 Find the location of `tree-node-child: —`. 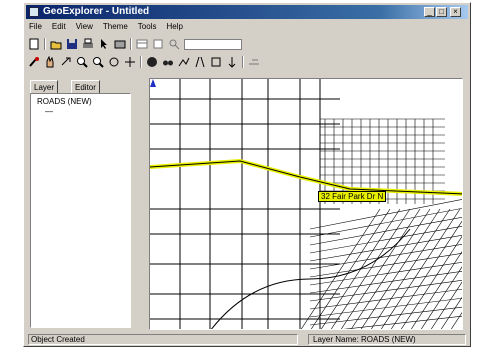

tree-node-child: — is located at coordinates (49, 111).